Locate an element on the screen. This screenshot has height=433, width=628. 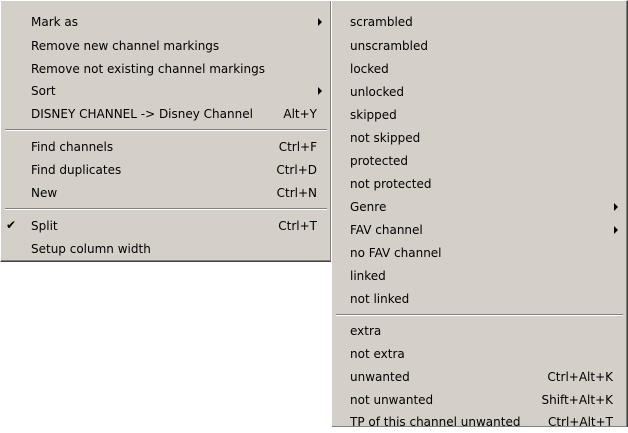
menu-item-label: Find channels is located at coordinates (72, 146).